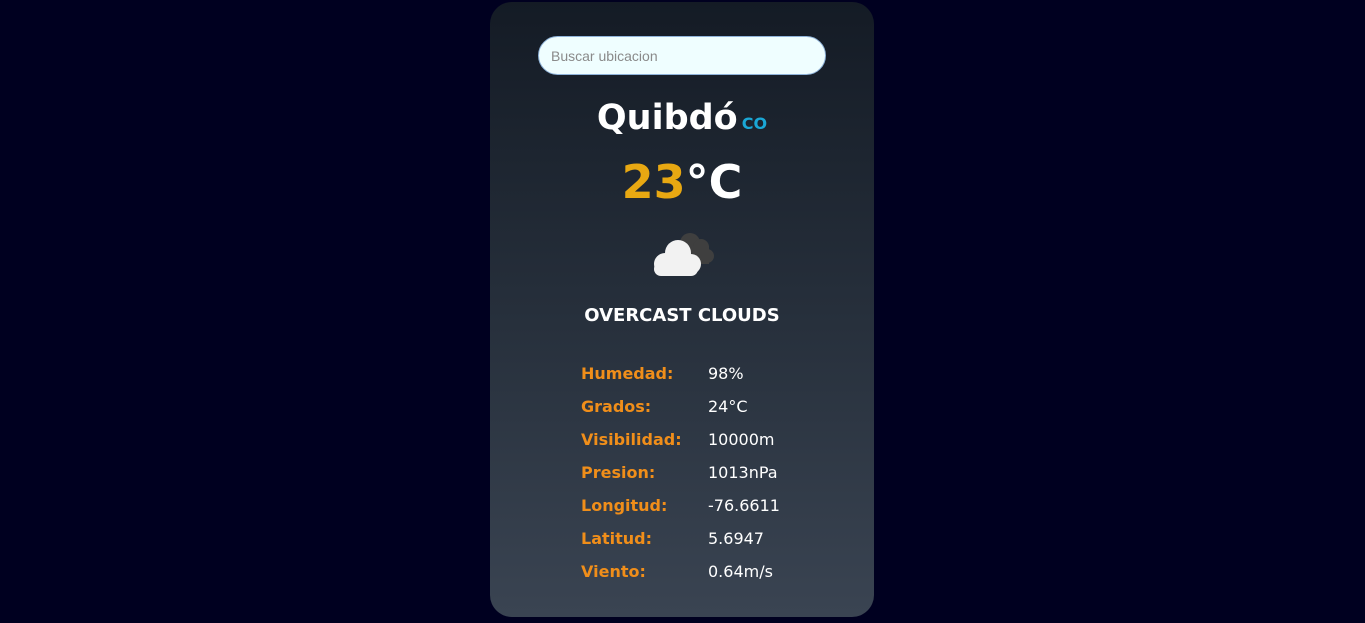 Image resolution: width=1365 pixels, height=623 pixels. I want to click on temperature-value: 23, so click(653, 182).